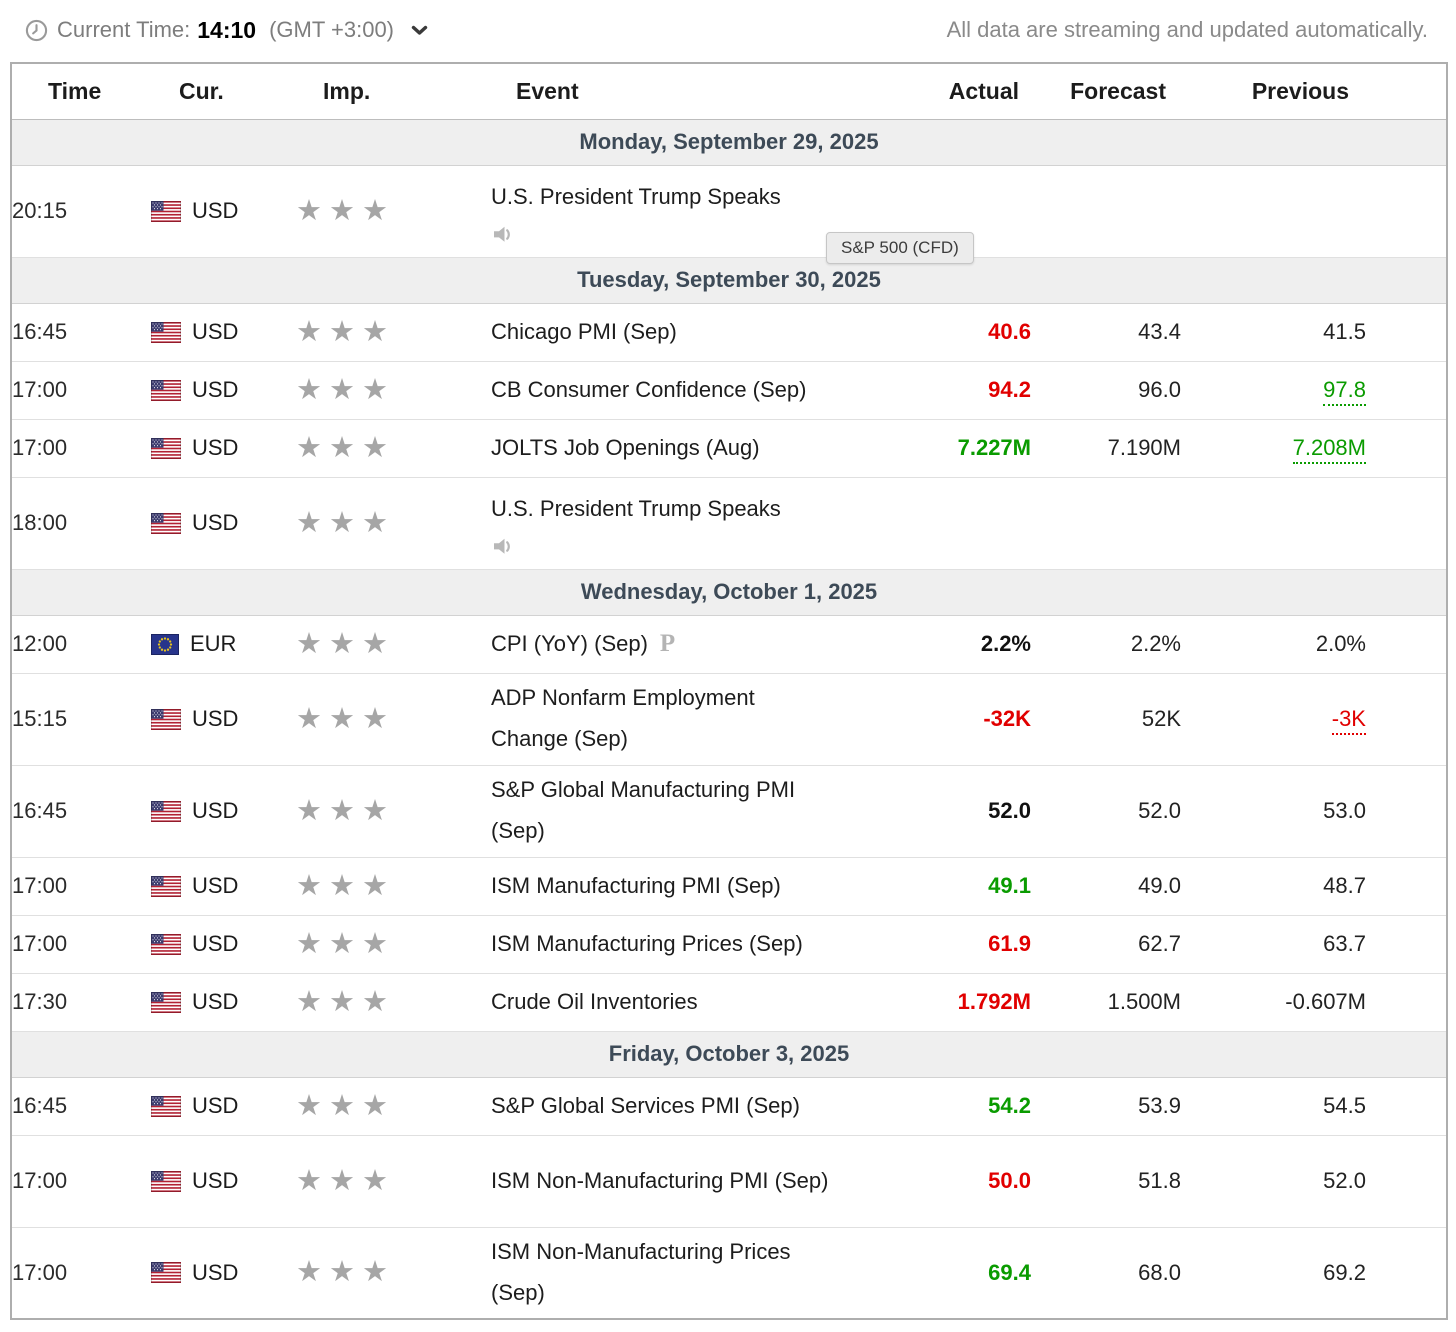 This screenshot has height=1332, width=1456. Describe the element at coordinates (664, 810) in the screenshot. I see `event-name: S&P Global Manufacturing PMI (Sep)` at that location.